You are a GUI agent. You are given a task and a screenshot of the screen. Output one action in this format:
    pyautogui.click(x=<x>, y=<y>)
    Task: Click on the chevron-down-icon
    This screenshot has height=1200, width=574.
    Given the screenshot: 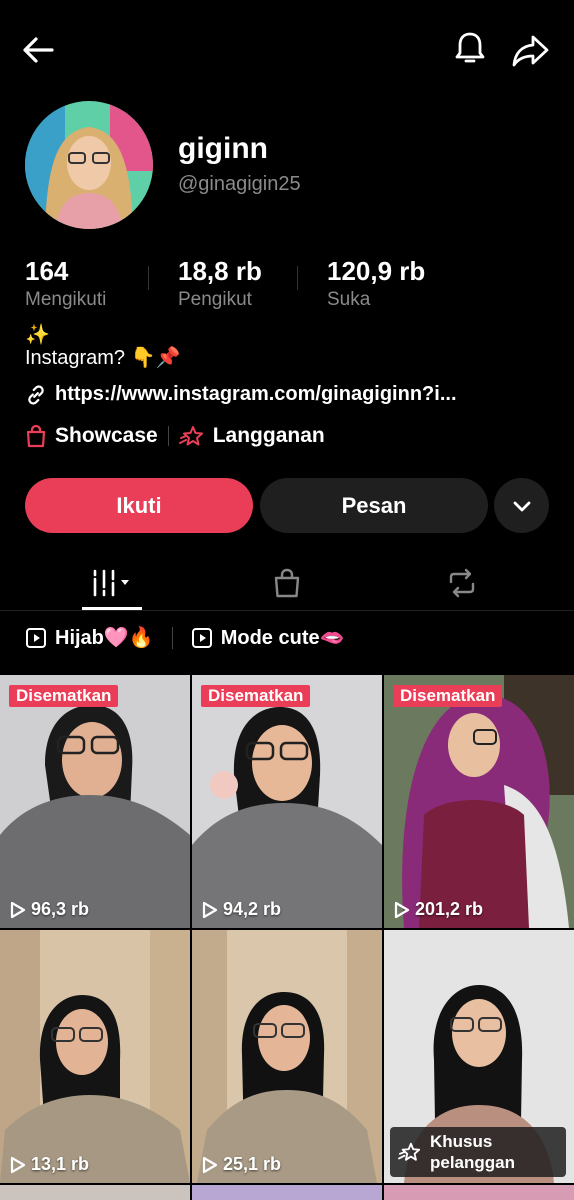 What is the action you would take?
    pyautogui.click(x=521, y=506)
    